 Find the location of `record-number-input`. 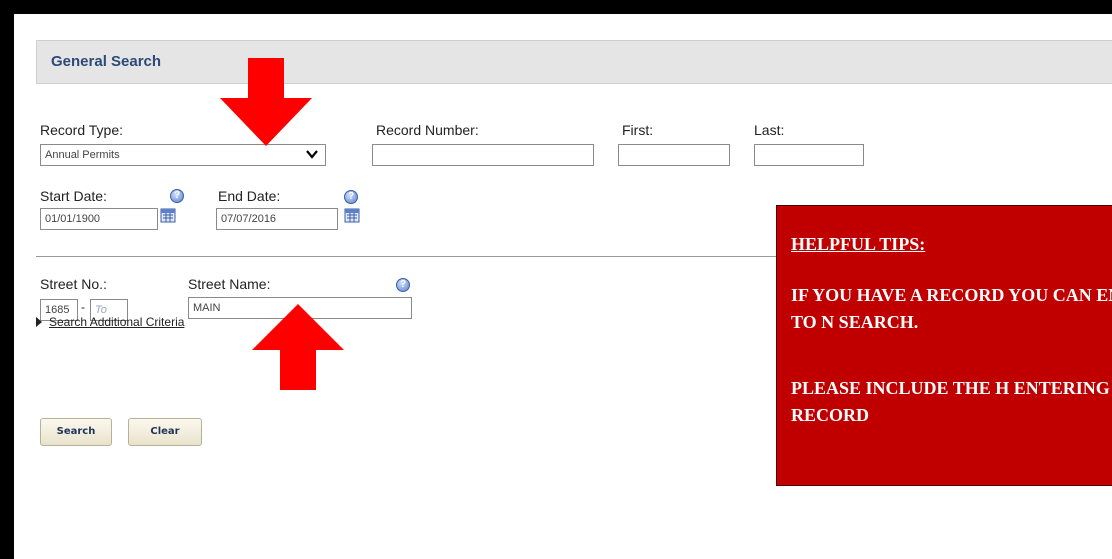

record-number-input is located at coordinates (483, 155).